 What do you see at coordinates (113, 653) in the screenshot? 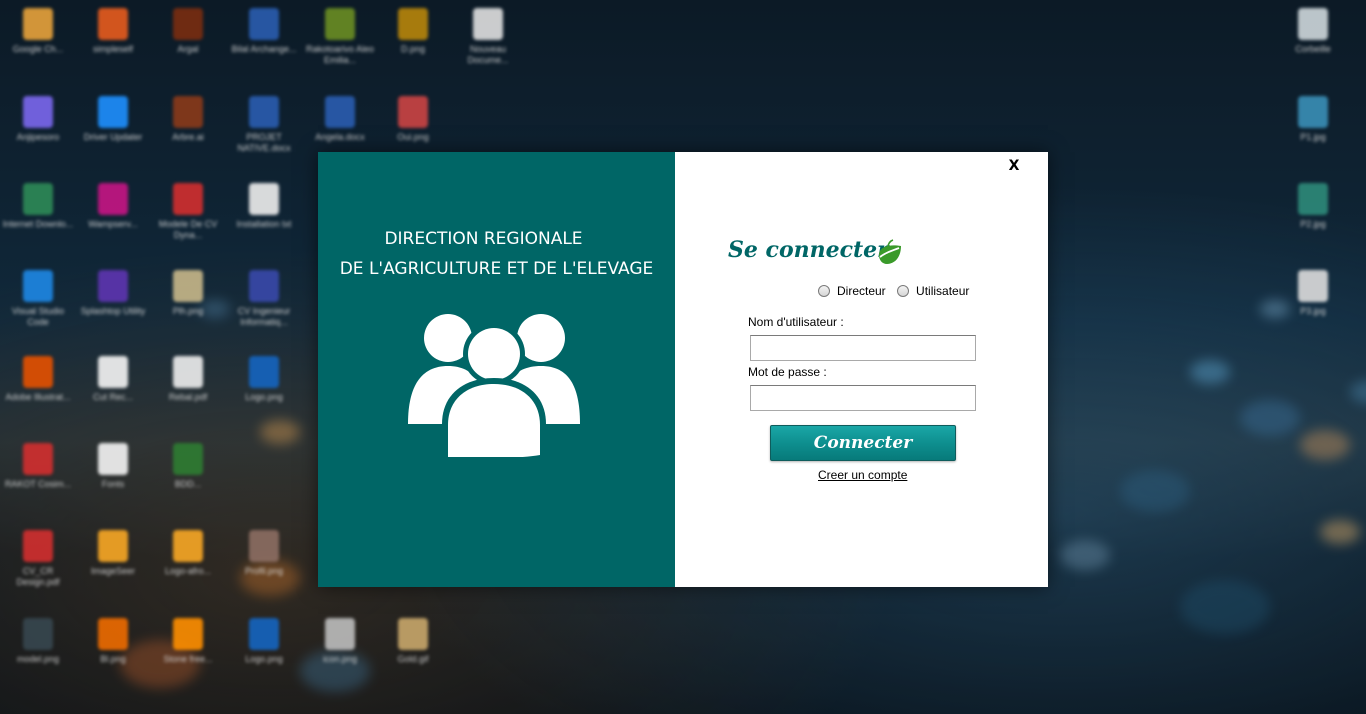
I see `desktop-shortcut: Bl.png` at bounding box center [113, 653].